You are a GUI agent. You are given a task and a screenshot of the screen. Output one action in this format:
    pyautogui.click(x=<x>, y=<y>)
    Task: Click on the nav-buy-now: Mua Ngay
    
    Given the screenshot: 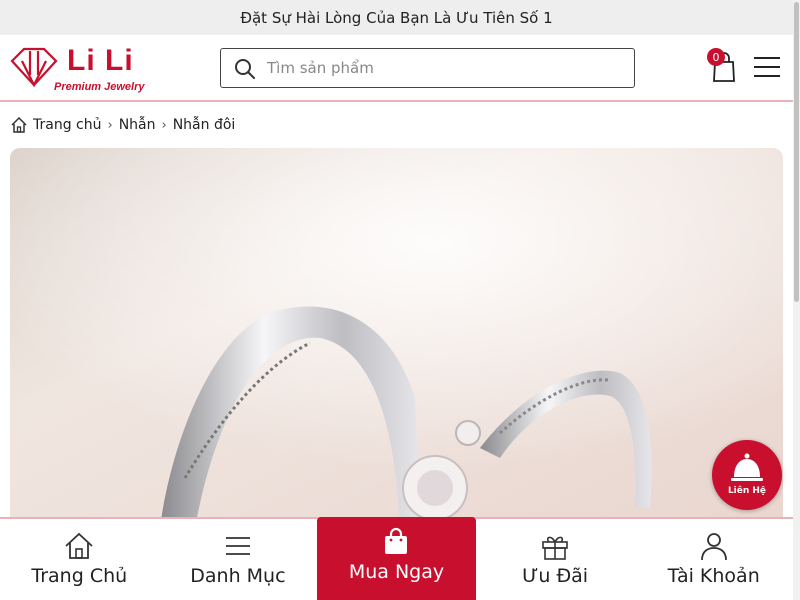 What is the action you would take?
    pyautogui.click(x=396, y=558)
    